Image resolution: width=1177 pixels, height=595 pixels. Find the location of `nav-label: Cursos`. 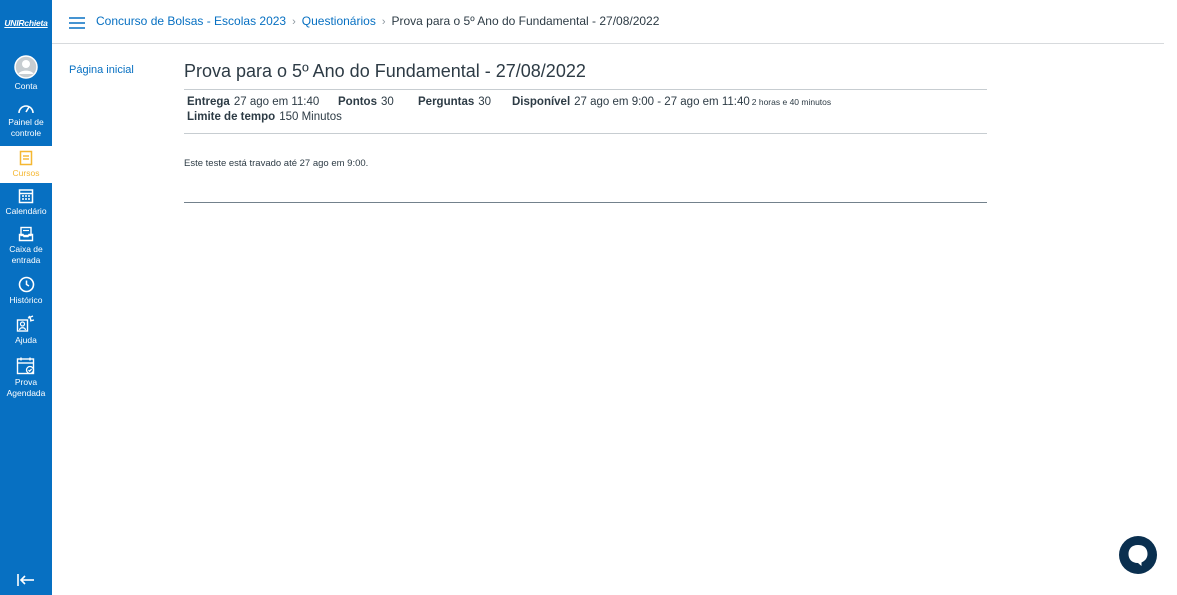

nav-label: Cursos is located at coordinates (26, 173).